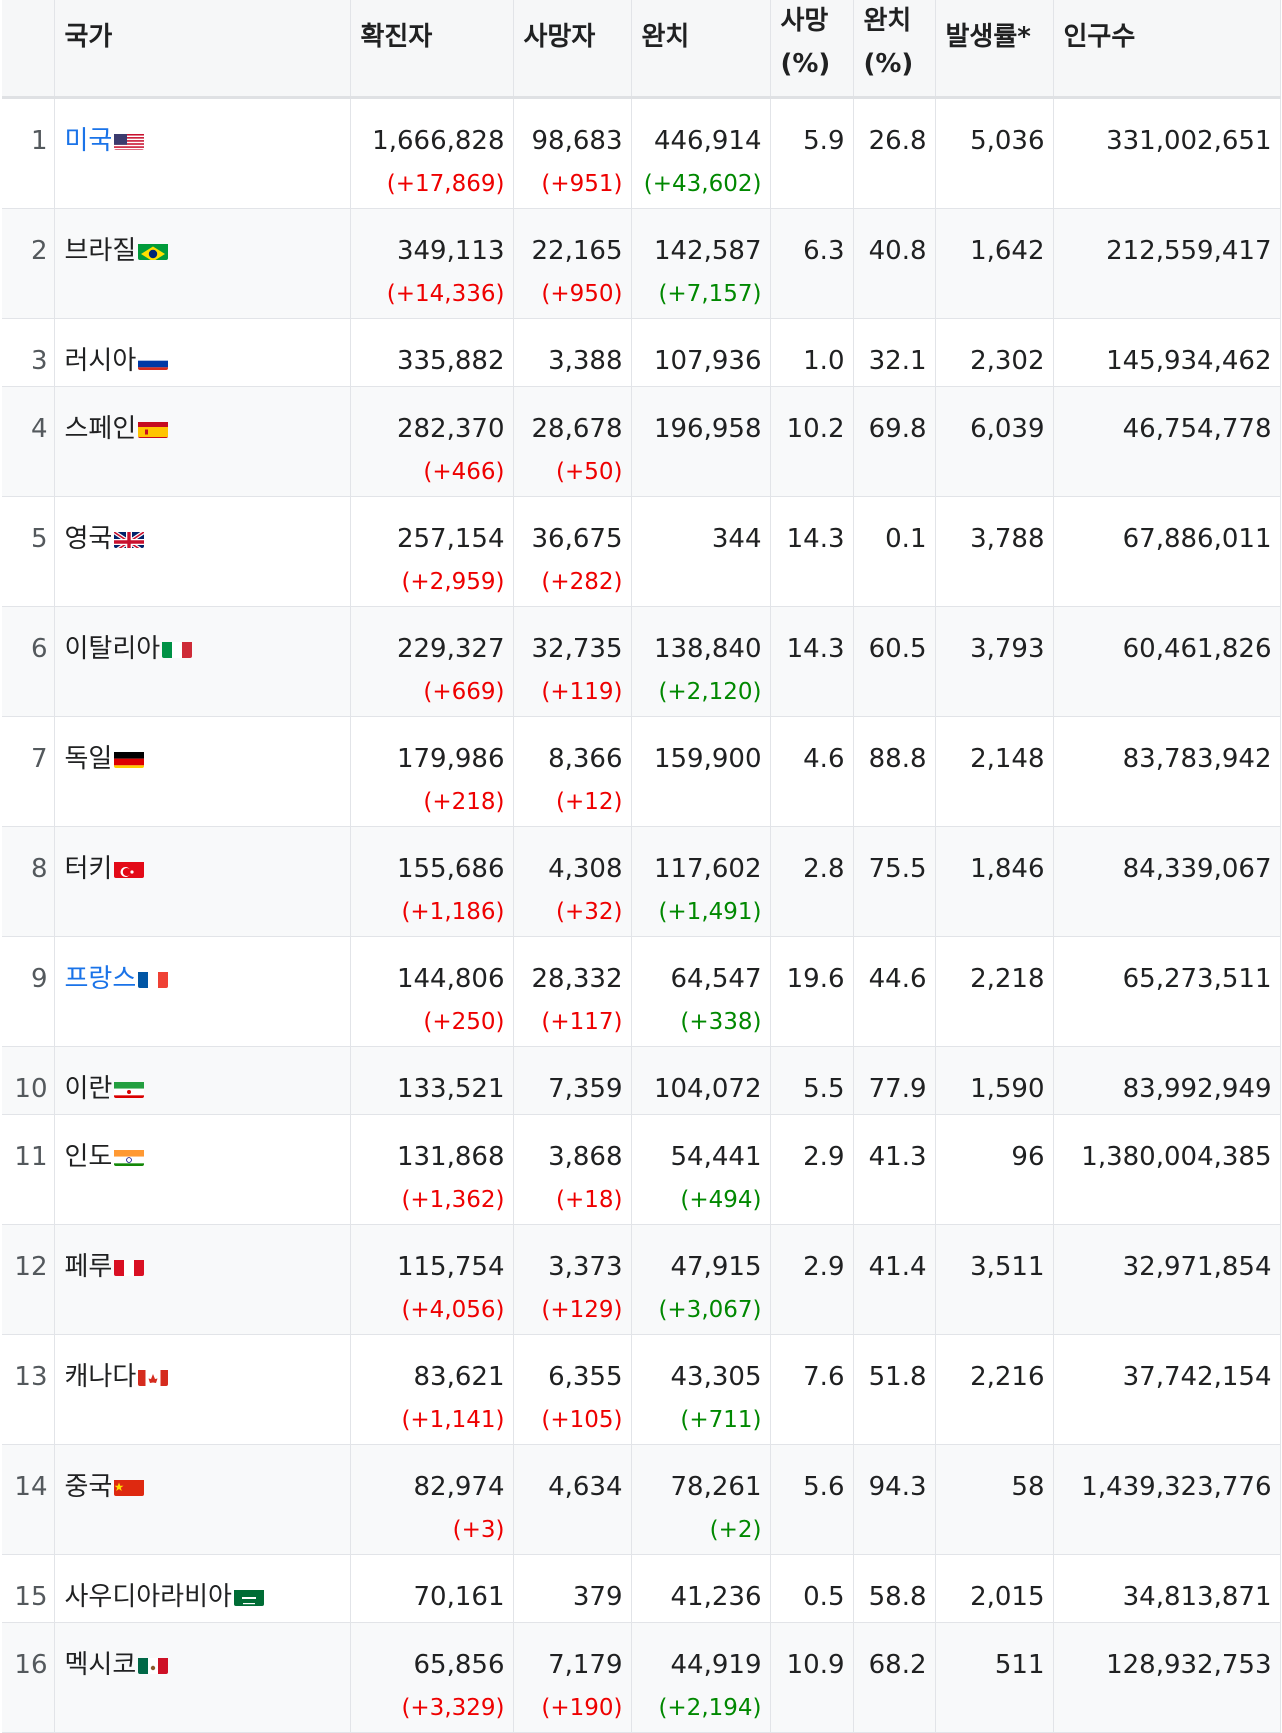  What do you see at coordinates (572, 551) in the screenshot?
I see `deaths-cell: 36,675 (+282)` at bounding box center [572, 551].